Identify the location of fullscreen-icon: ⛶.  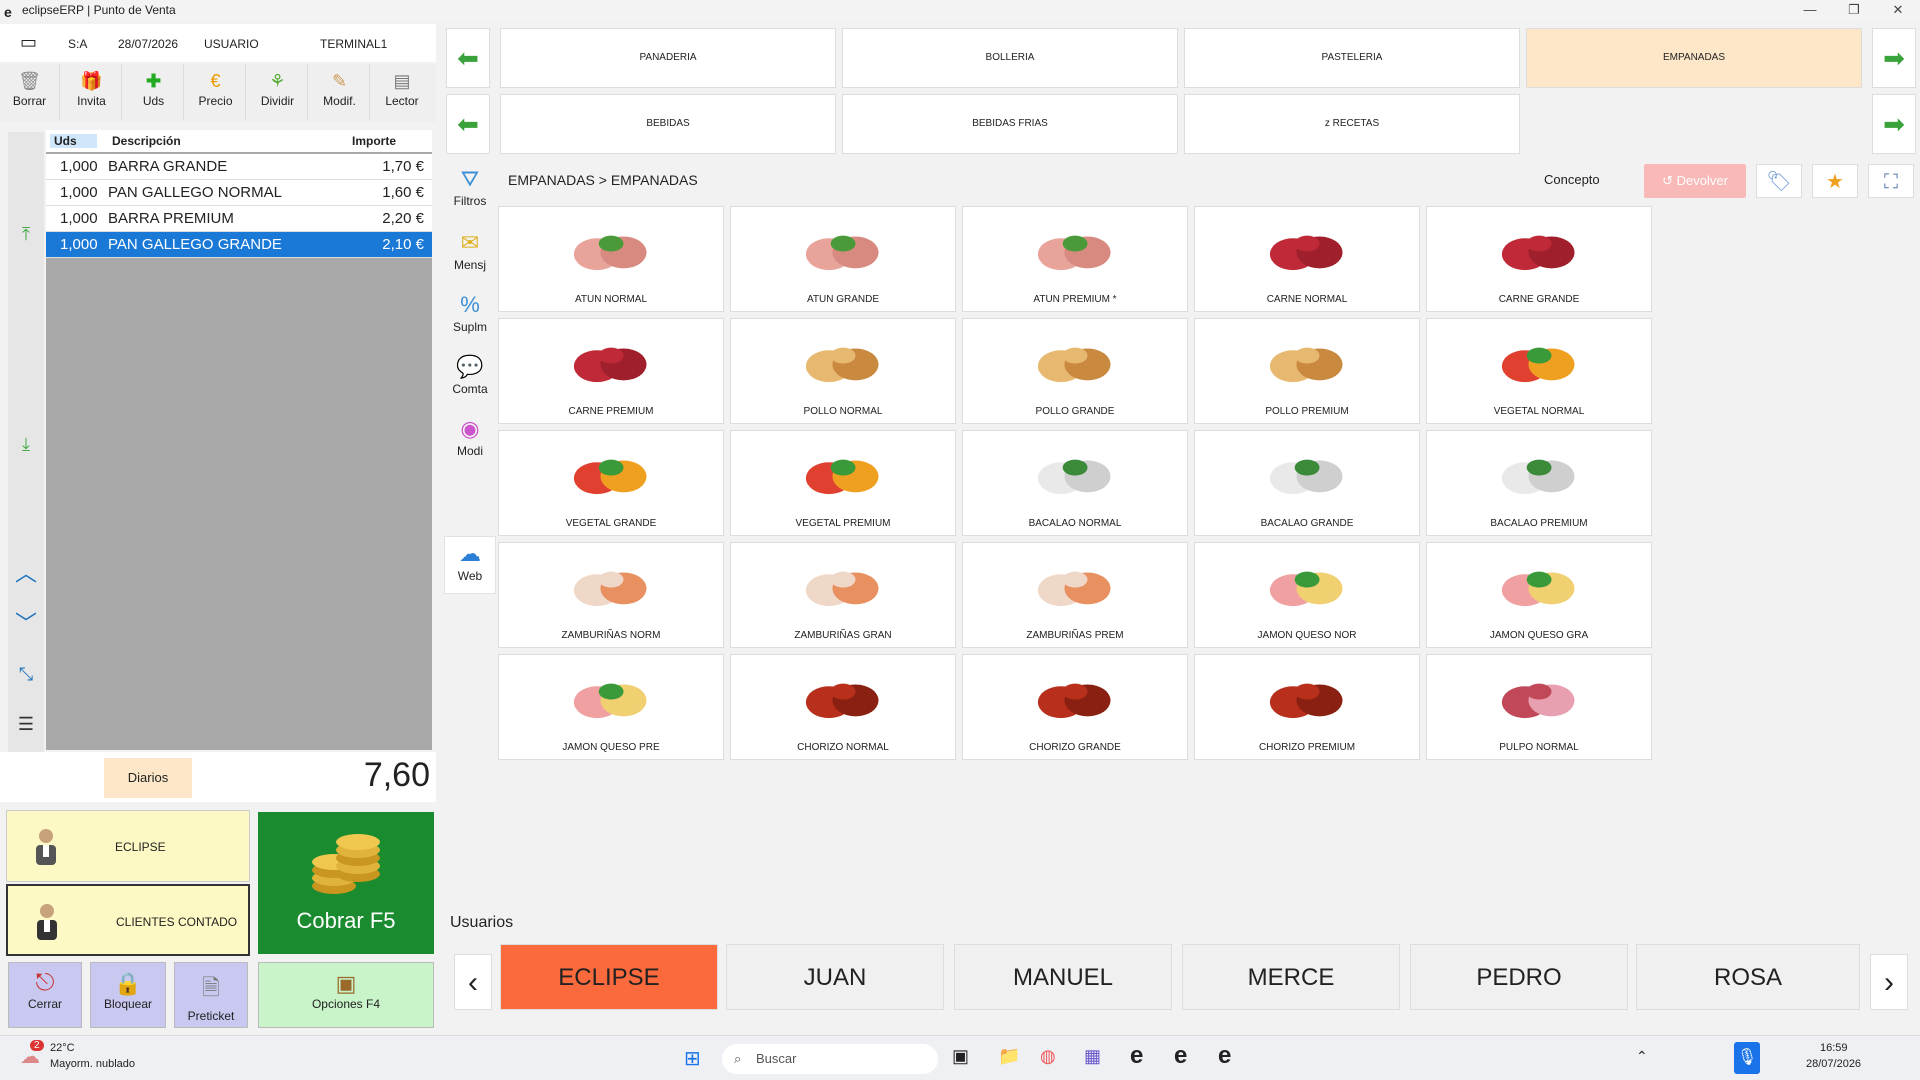
(1891, 181).